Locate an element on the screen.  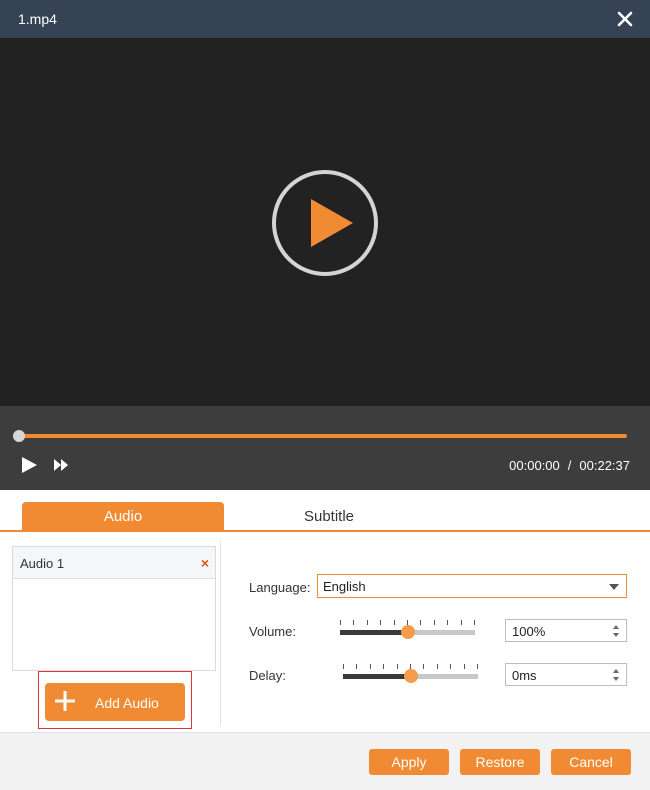
tab-bar: Audio Subtitle is located at coordinates (325, 511).